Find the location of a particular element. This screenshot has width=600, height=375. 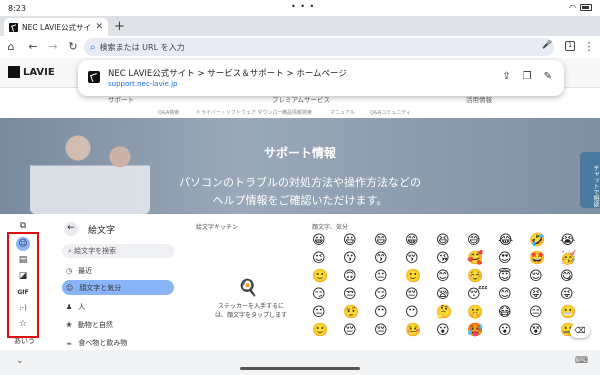

emoji-key: 😭 is located at coordinates (575, 241).